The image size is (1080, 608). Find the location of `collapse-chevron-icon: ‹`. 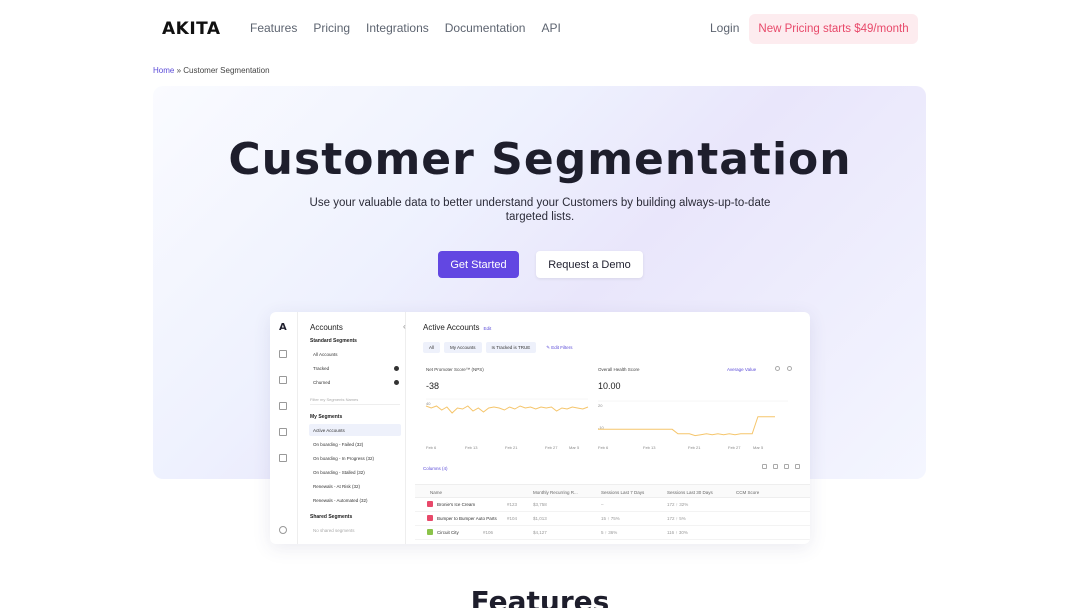

collapse-chevron-icon: ‹ is located at coordinates (404, 326).